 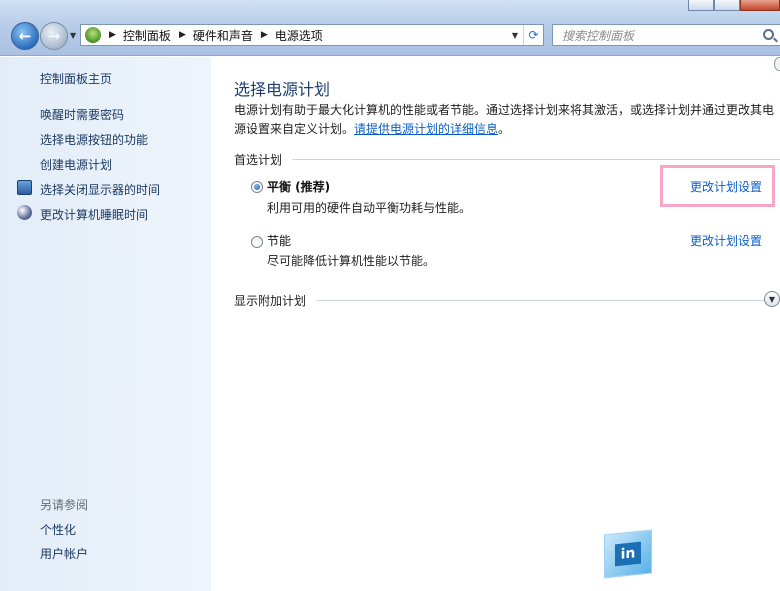 I want to click on sidebar-item-display-off: 选择关闭显示器的时间, so click(x=100, y=189).